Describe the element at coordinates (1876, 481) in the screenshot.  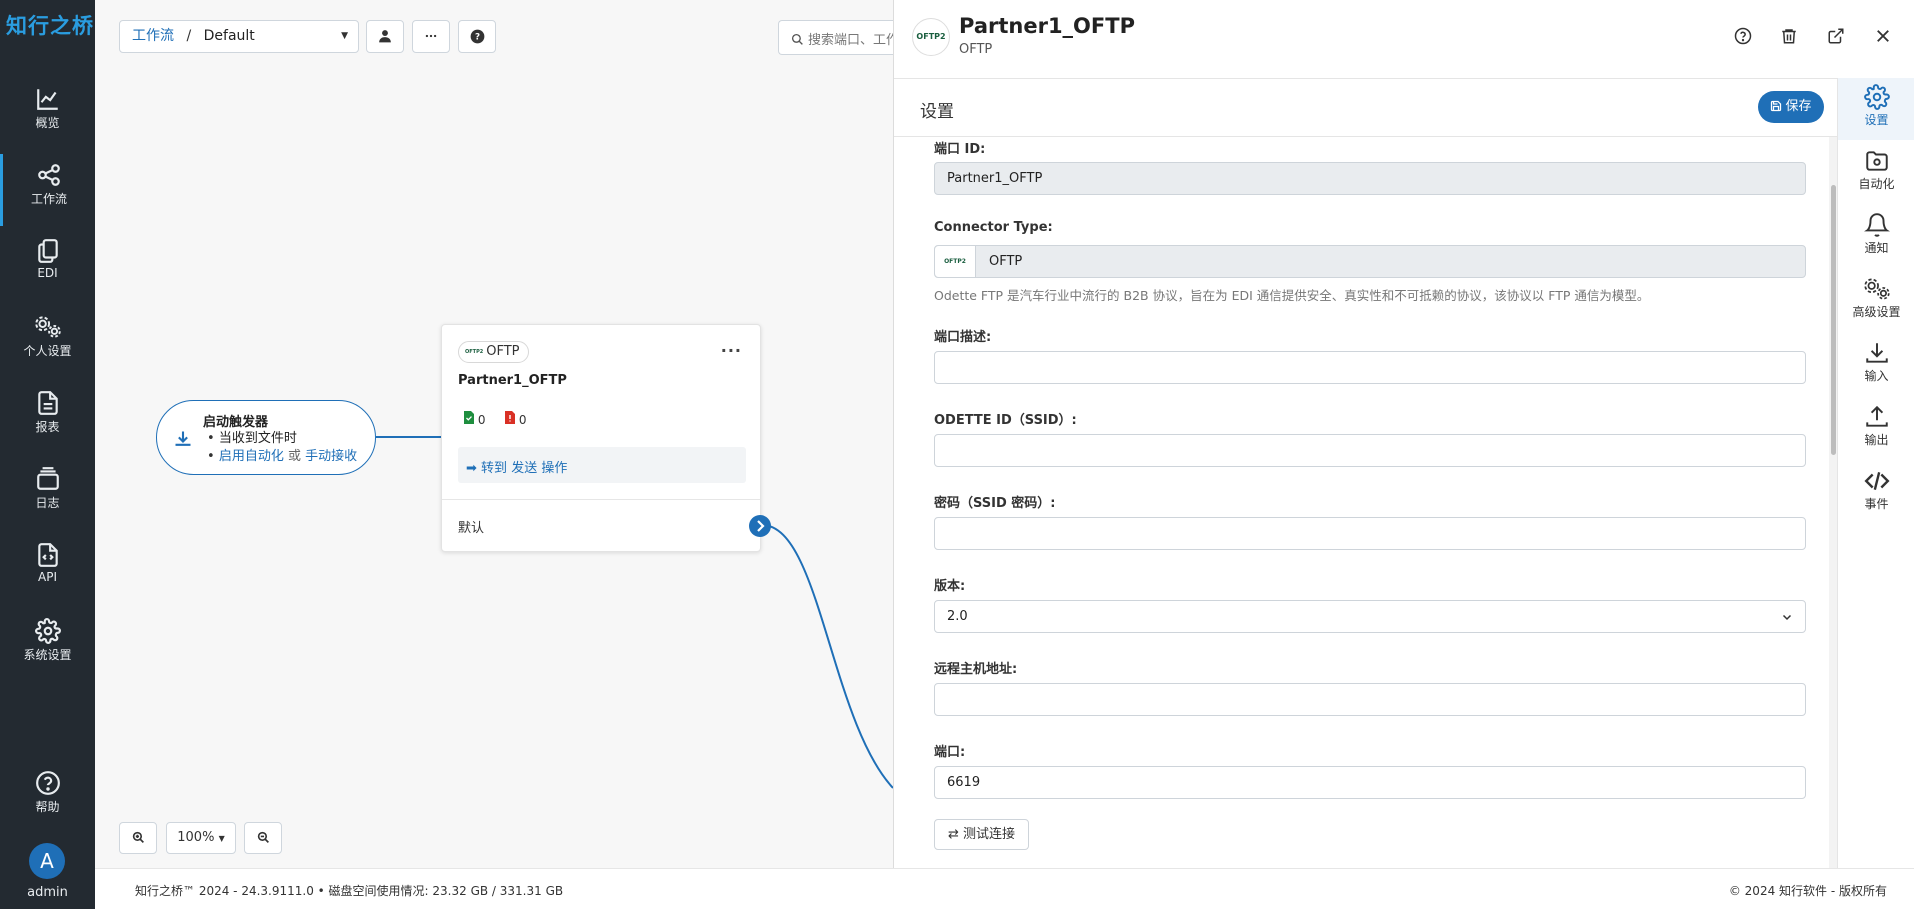
I see `code-icon` at that location.